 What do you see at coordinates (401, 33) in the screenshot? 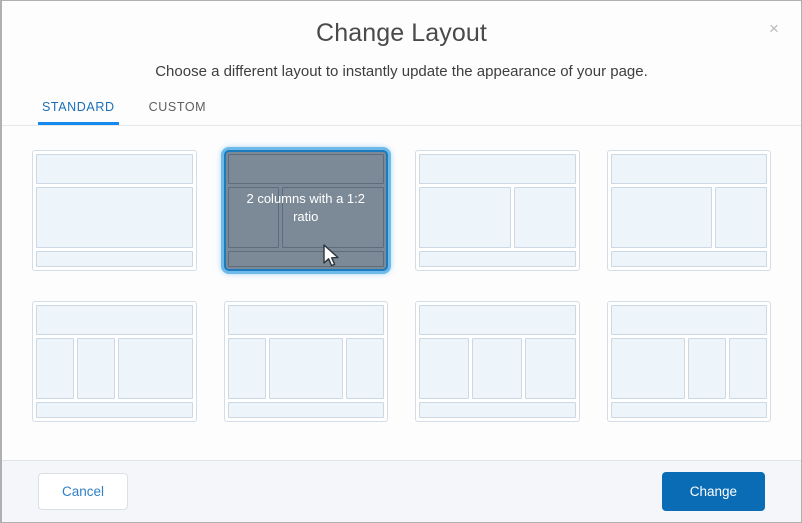
I see `page-title: Change Layout` at bounding box center [401, 33].